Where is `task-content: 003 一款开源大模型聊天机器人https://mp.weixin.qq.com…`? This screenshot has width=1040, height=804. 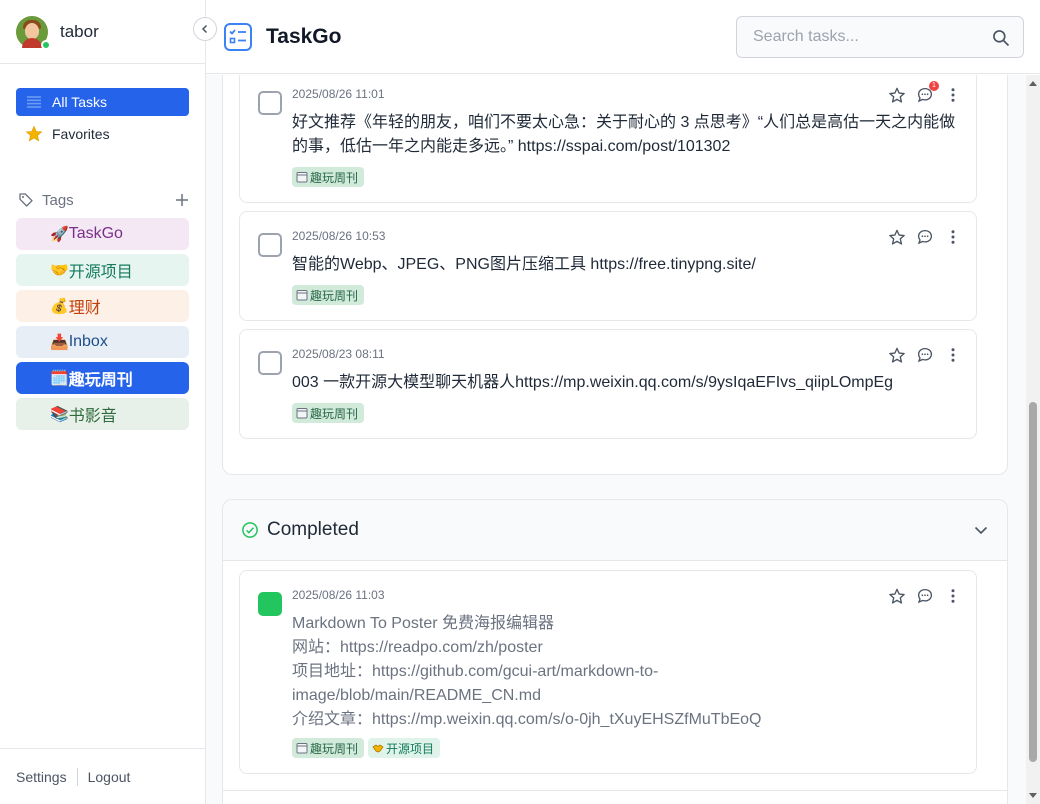
task-content: 003 一款开源大模型聊天机器人https://mp.weixin.qq.com… is located at coordinates (628, 383).